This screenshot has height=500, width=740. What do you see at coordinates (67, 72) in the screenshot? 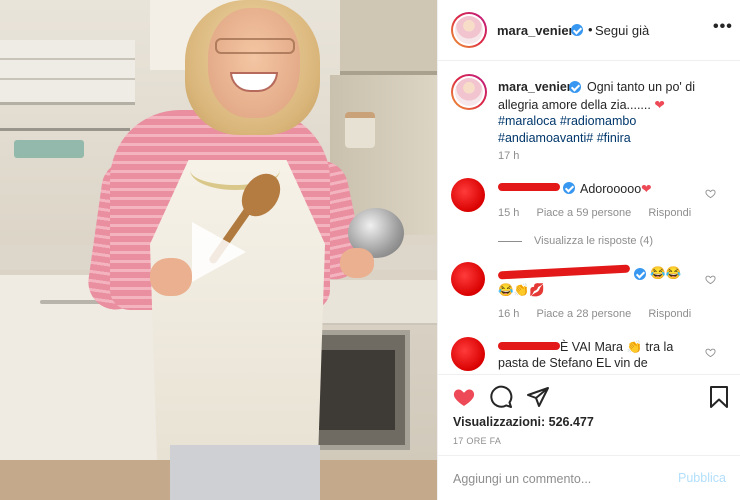
I see `dish-rack` at bounding box center [67, 72].